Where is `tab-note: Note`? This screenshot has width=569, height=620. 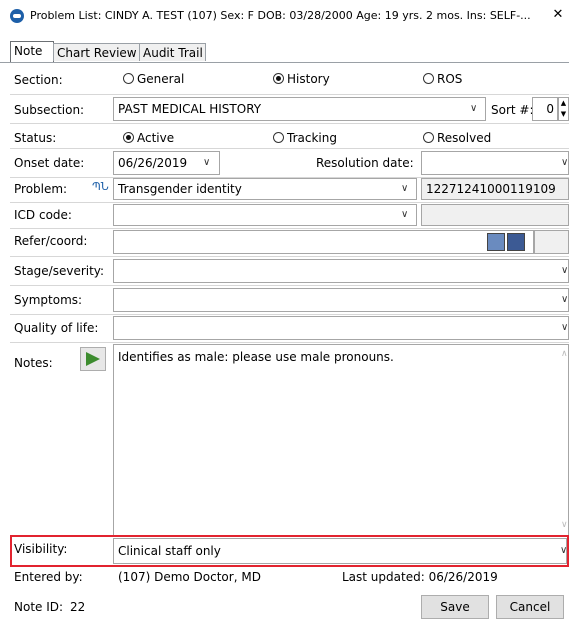
tab-note: Note is located at coordinates (32, 51).